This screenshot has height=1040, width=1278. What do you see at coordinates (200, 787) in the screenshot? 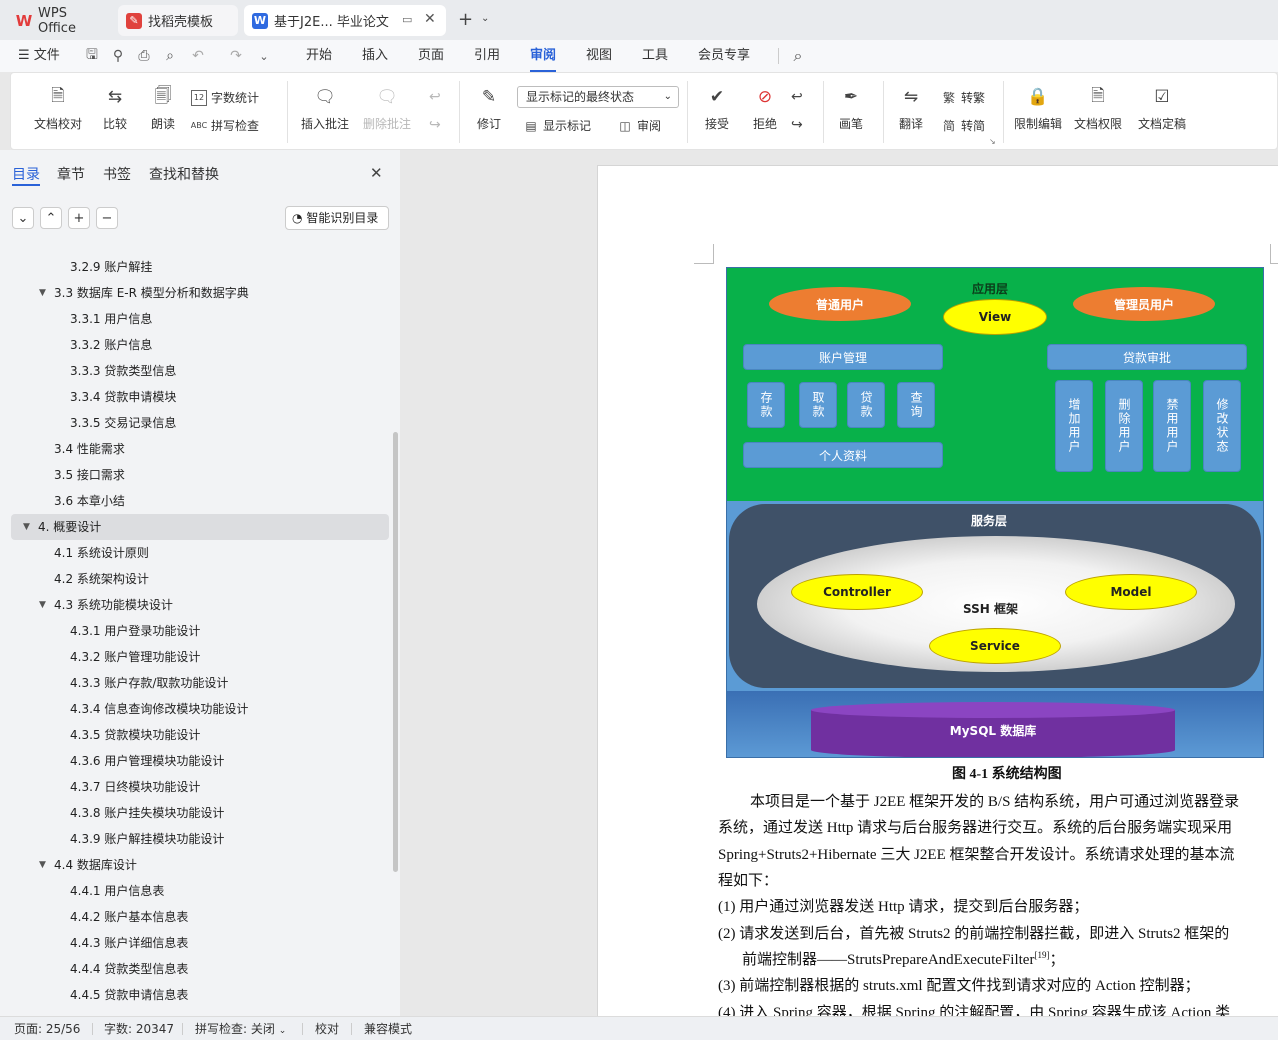
I see `toc-item: 4.3.7 日终模块功能设计` at bounding box center [200, 787].